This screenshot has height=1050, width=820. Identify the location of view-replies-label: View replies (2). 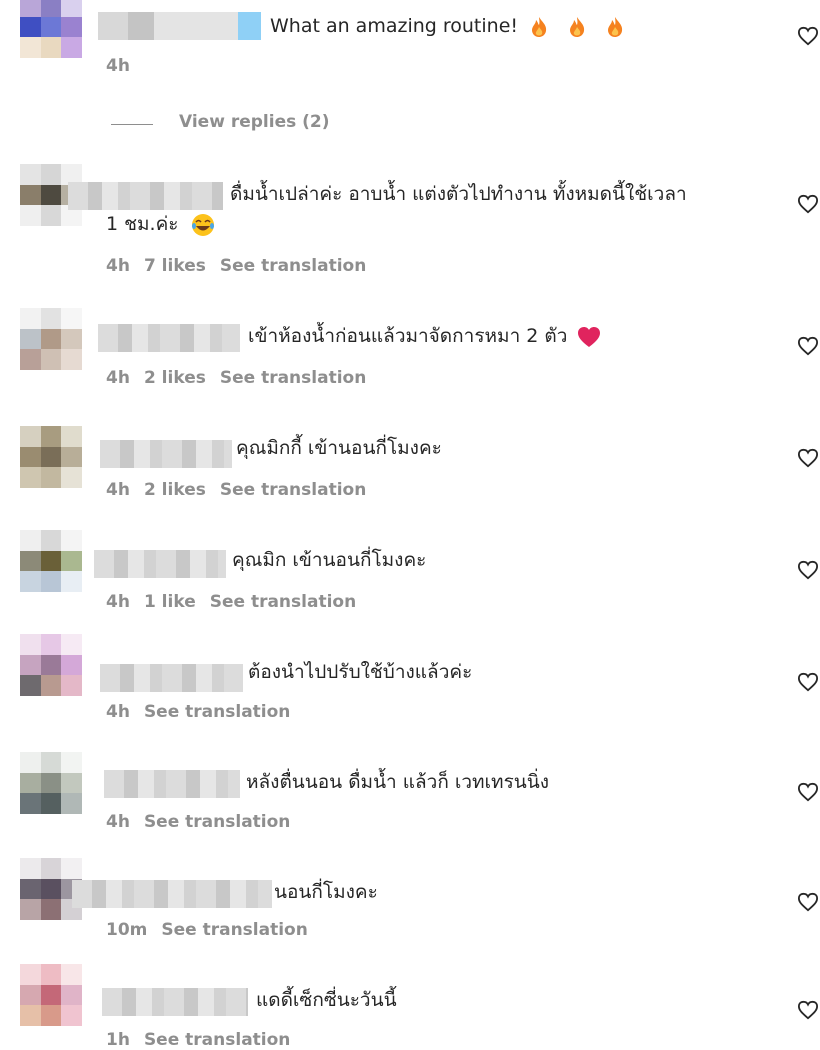
(254, 122).